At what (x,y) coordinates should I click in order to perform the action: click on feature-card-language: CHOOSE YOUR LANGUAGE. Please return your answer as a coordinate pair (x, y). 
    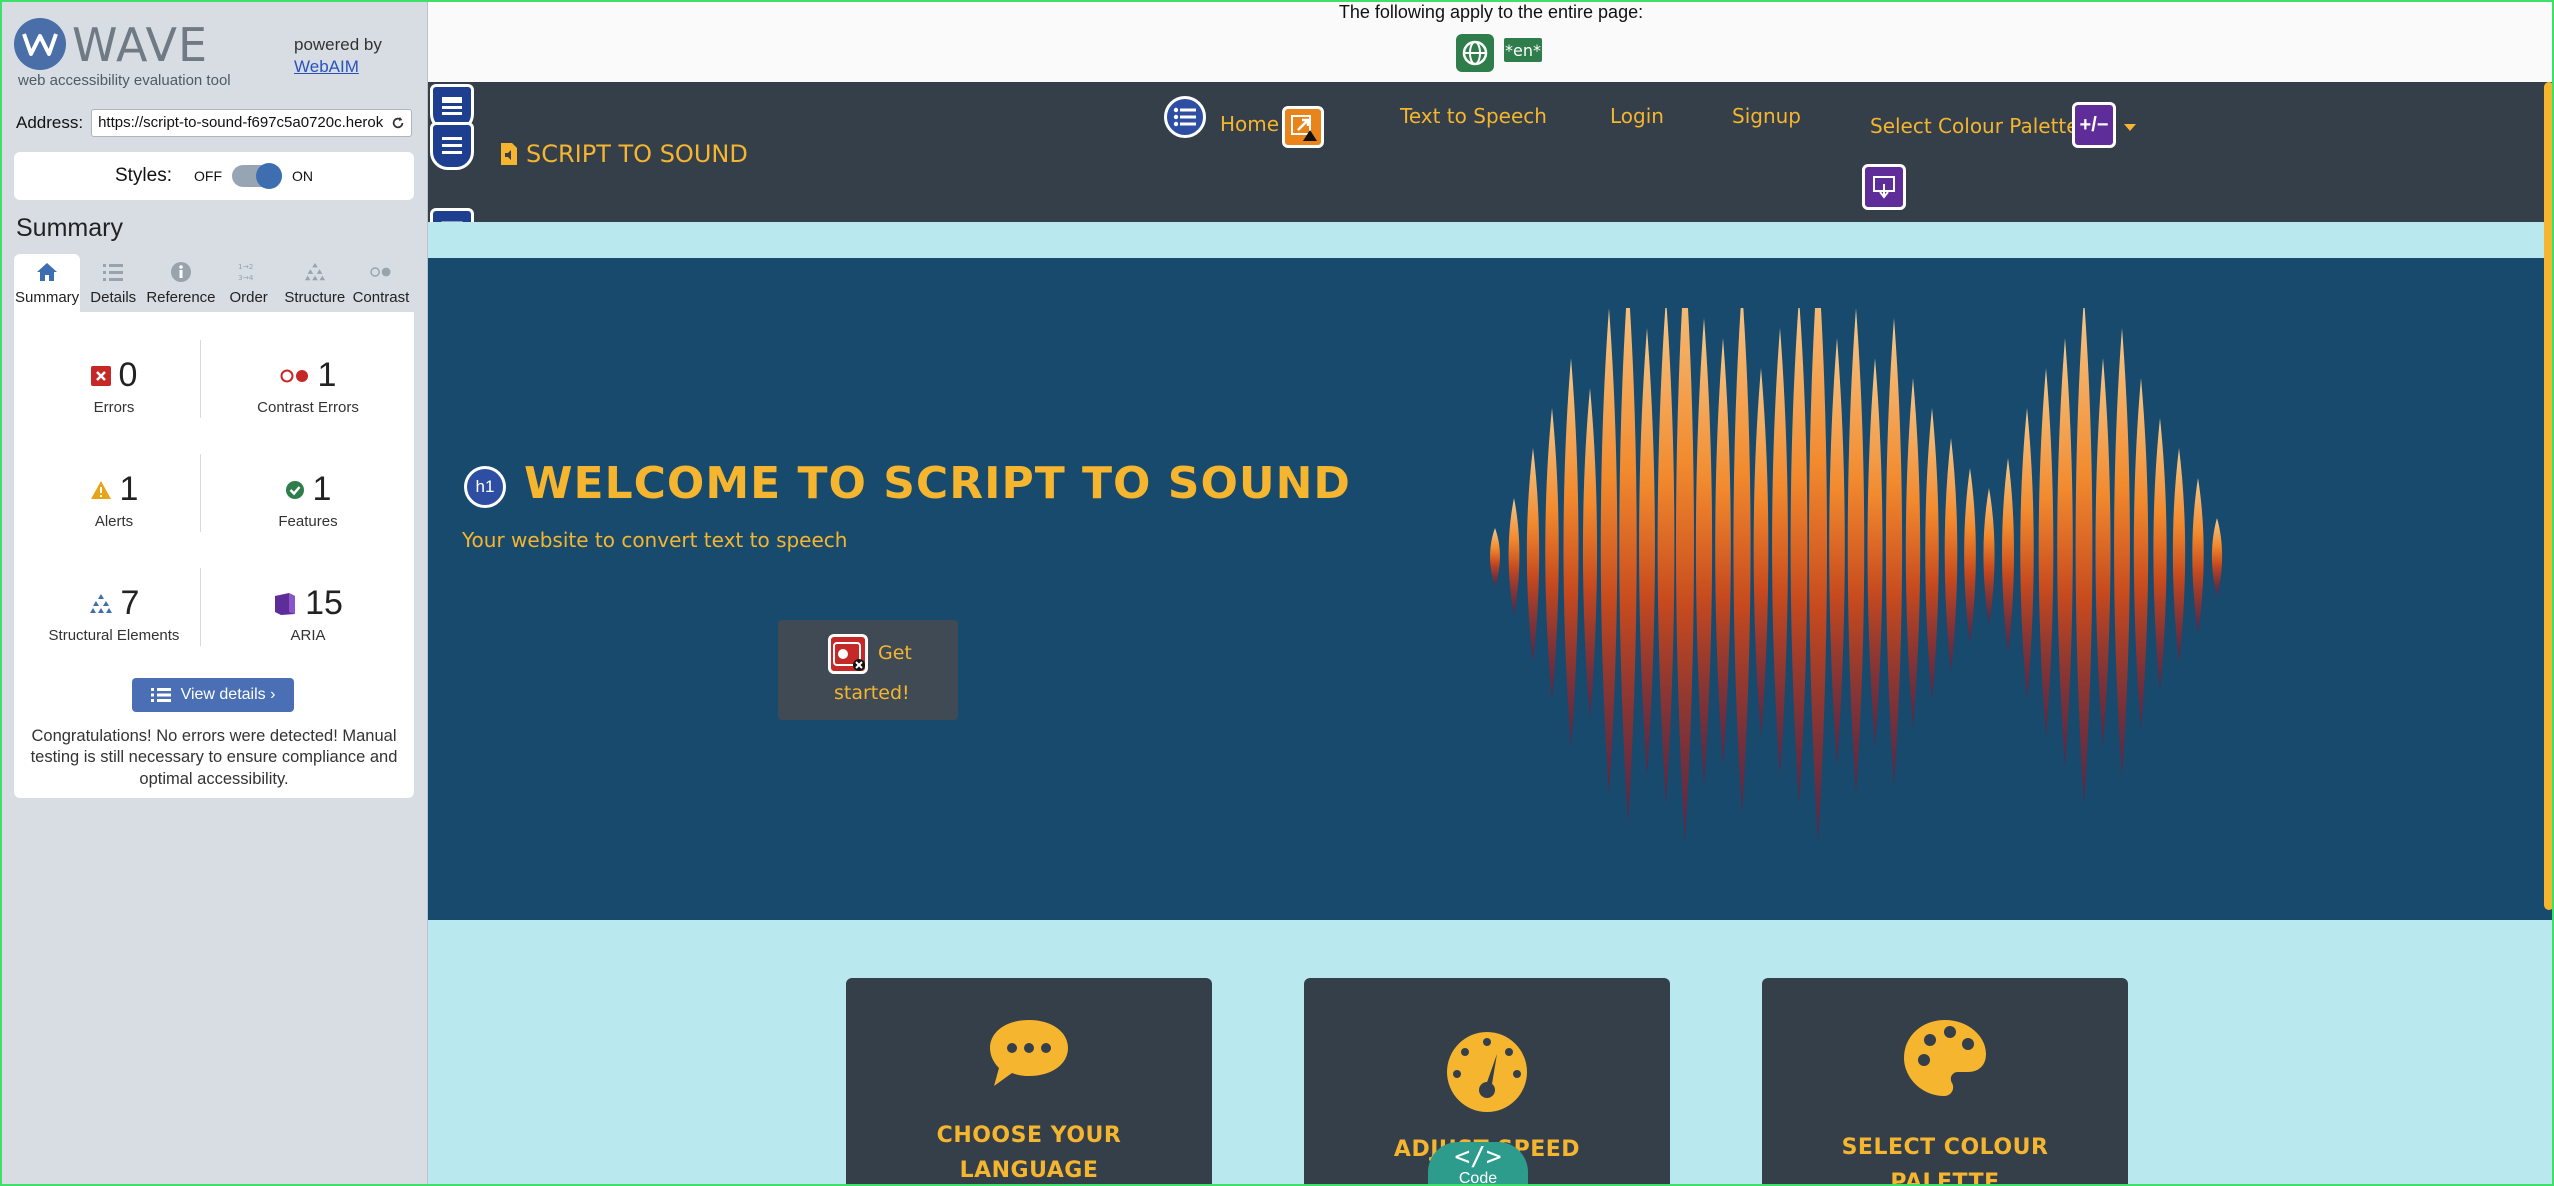
    Looking at the image, I should click on (1029, 1082).